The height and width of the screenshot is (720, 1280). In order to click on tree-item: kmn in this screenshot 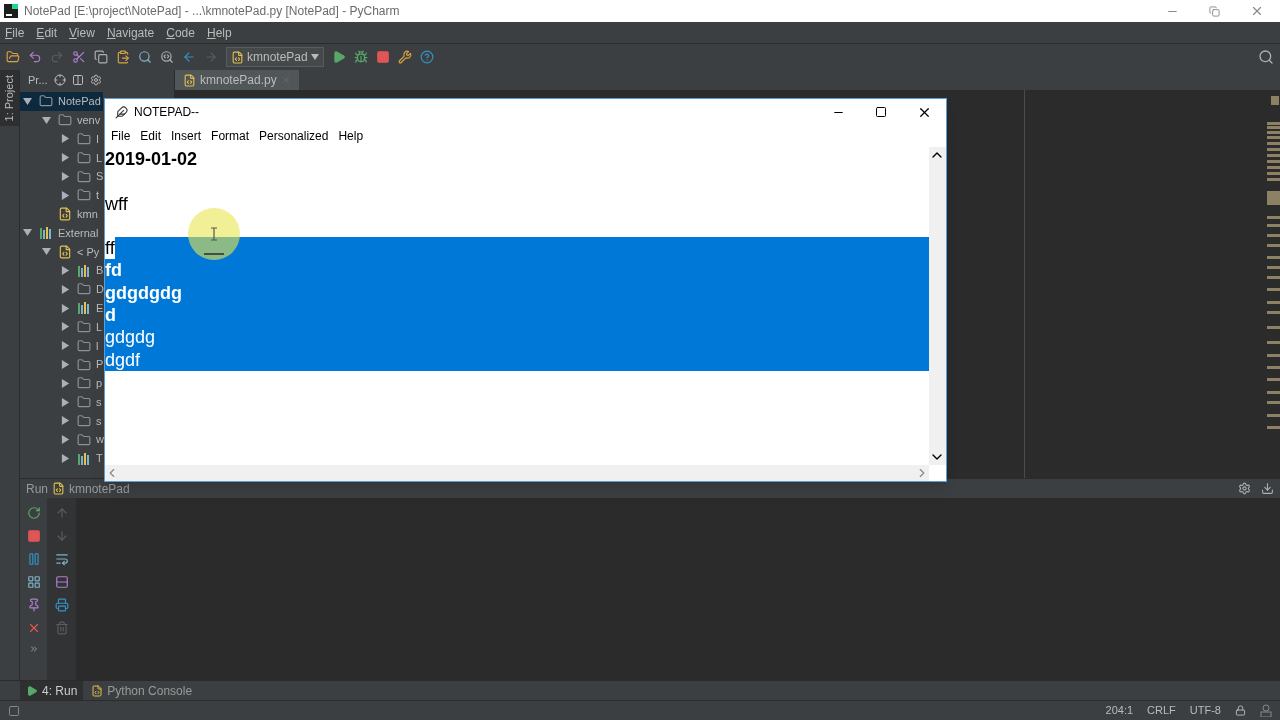, I will do `click(60, 214)`.